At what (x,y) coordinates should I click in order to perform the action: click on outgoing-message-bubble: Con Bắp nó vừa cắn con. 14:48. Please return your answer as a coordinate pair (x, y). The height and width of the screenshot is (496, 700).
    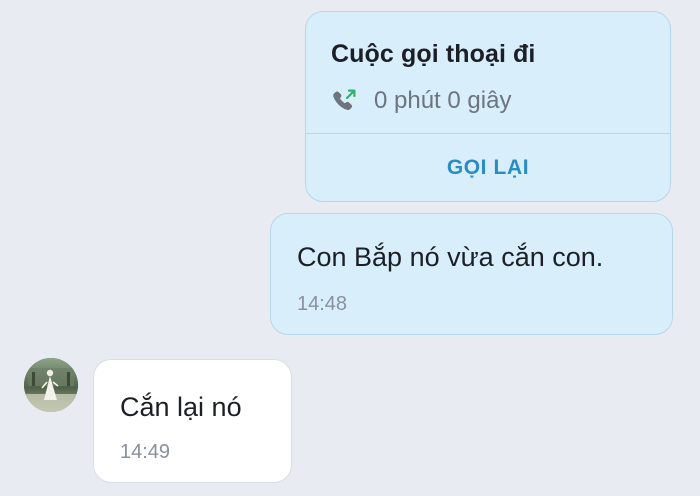
    Looking at the image, I should click on (471, 274).